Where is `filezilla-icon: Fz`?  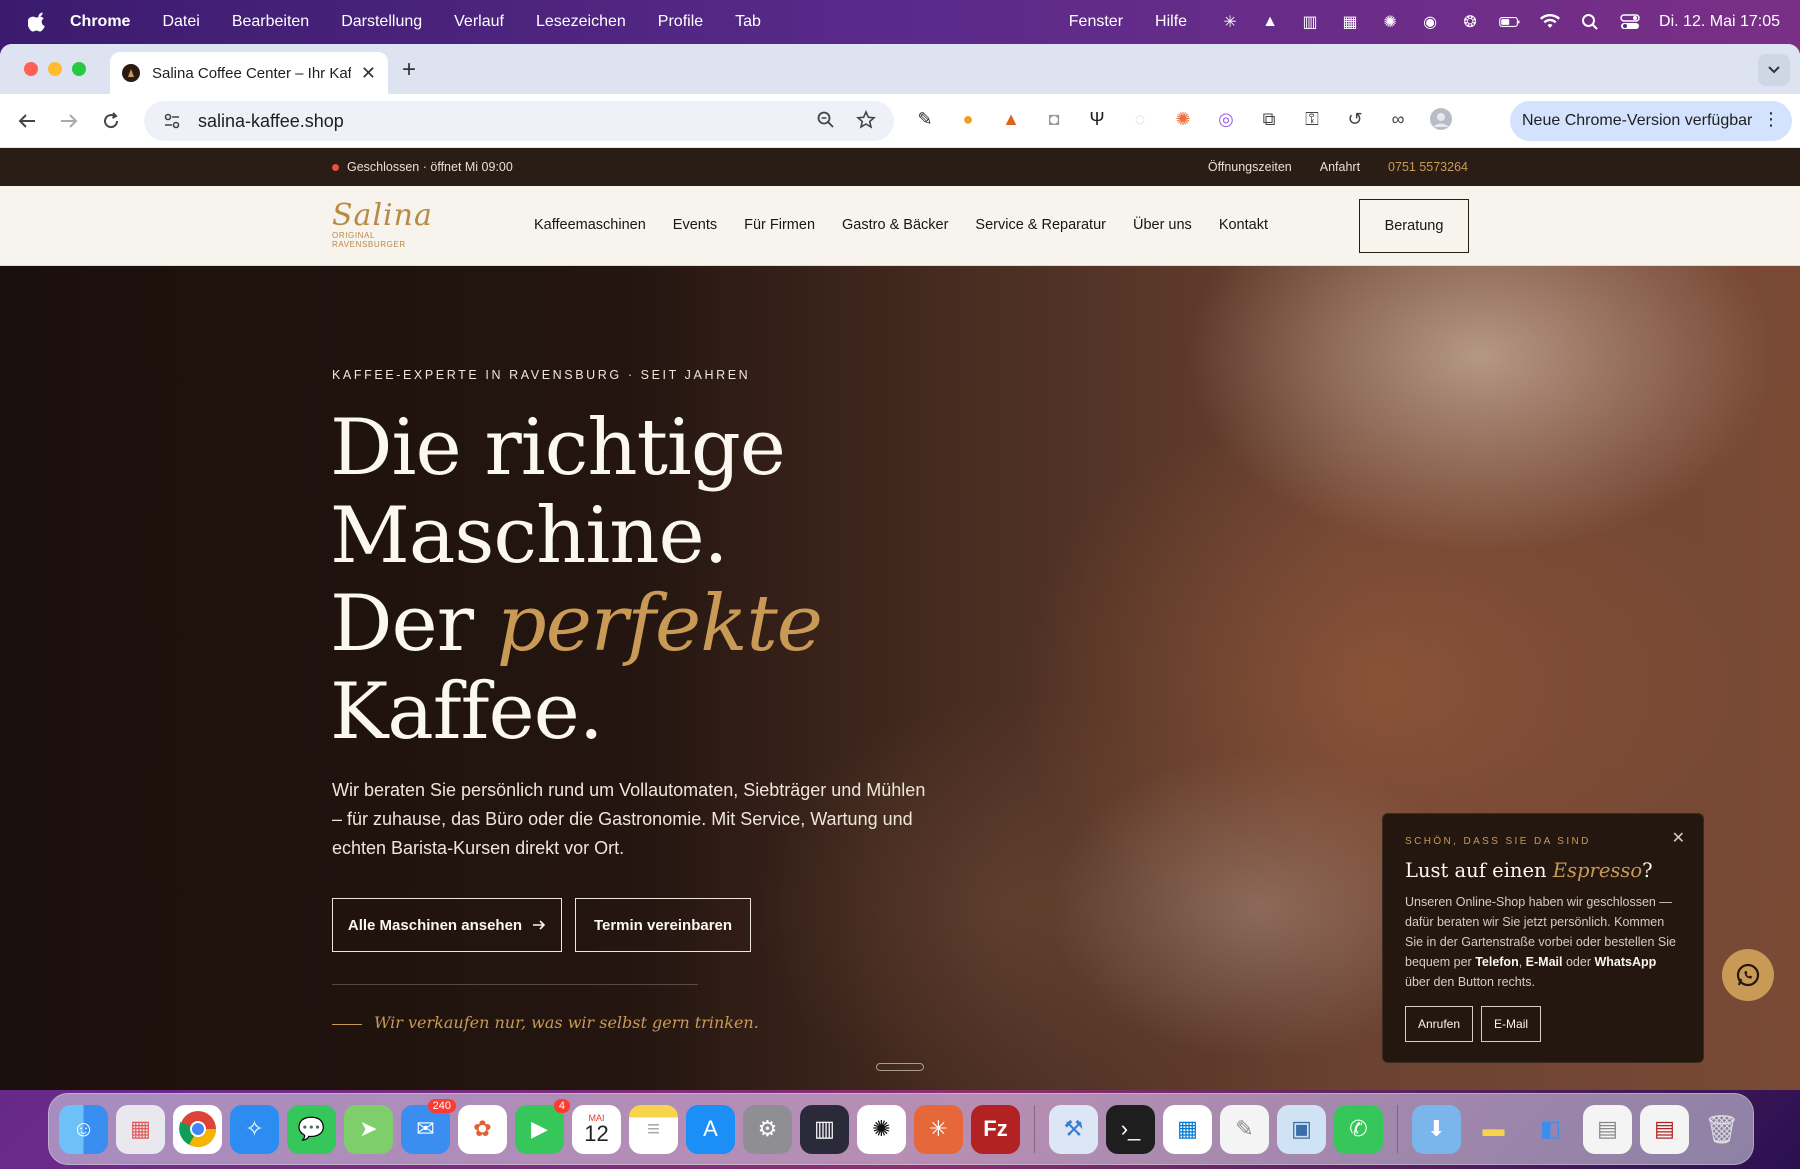 filezilla-icon: Fz is located at coordinates (995, 1129).